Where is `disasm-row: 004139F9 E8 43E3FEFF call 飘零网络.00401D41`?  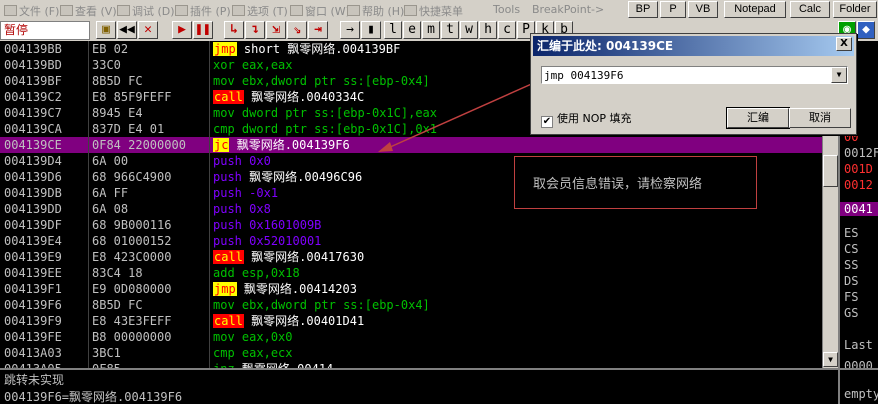 disasm-row: 004139F9 E8 43E3FEFF call 飘零网络.00401D41 is located at coordinates (411, 321).